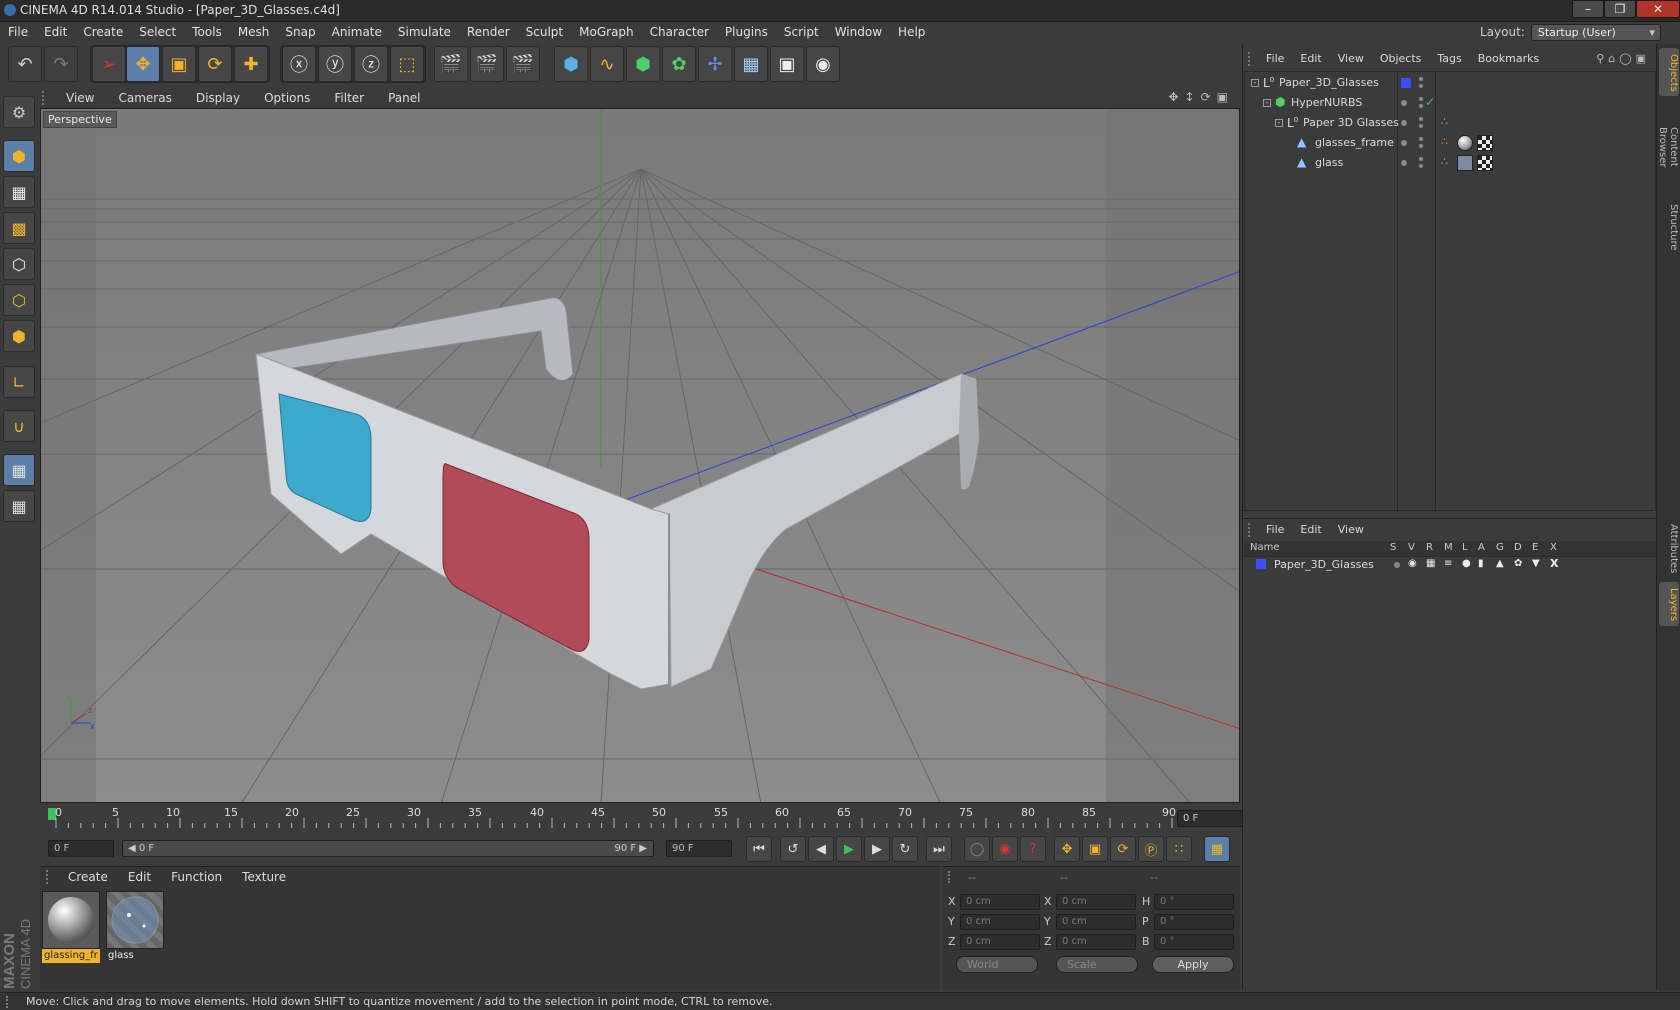 The width and height of the screenshot is (1680, 1010). What do you see at coordinates (1275, 530) in the screenshot?
I see `layers-menu-file: File` at bounding box center [1275, 530].